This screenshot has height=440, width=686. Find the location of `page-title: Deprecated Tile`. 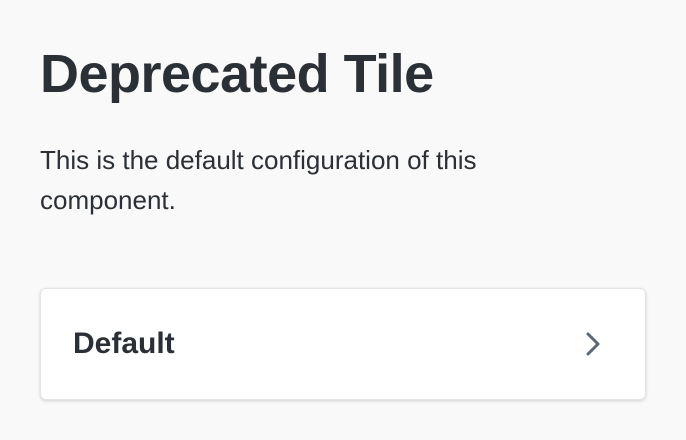

page-title: Deprecated Tile is located at coordinates (237, 74).